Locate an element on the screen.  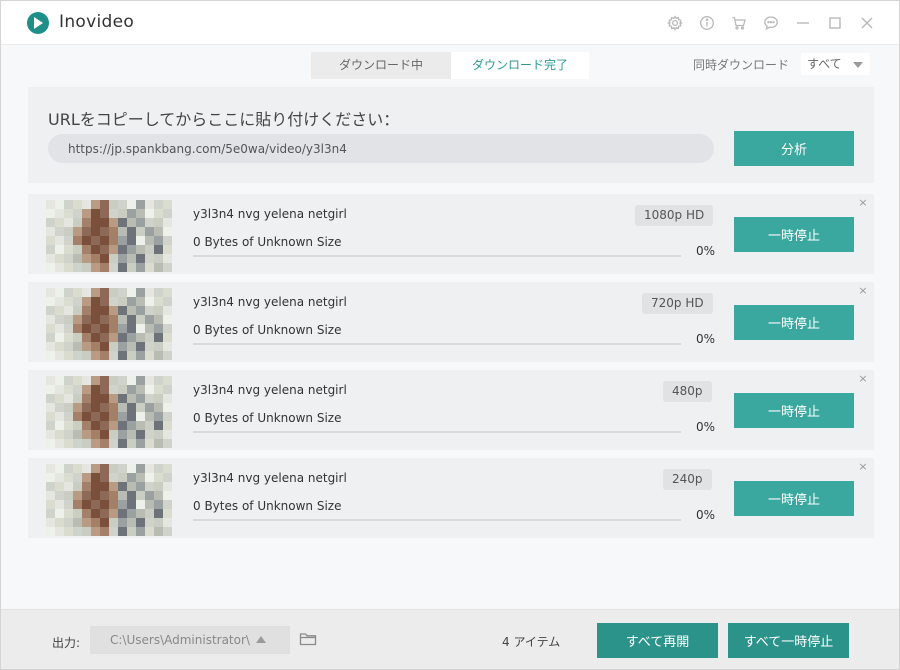
maximize-icon is located at coordinates (835, 23).